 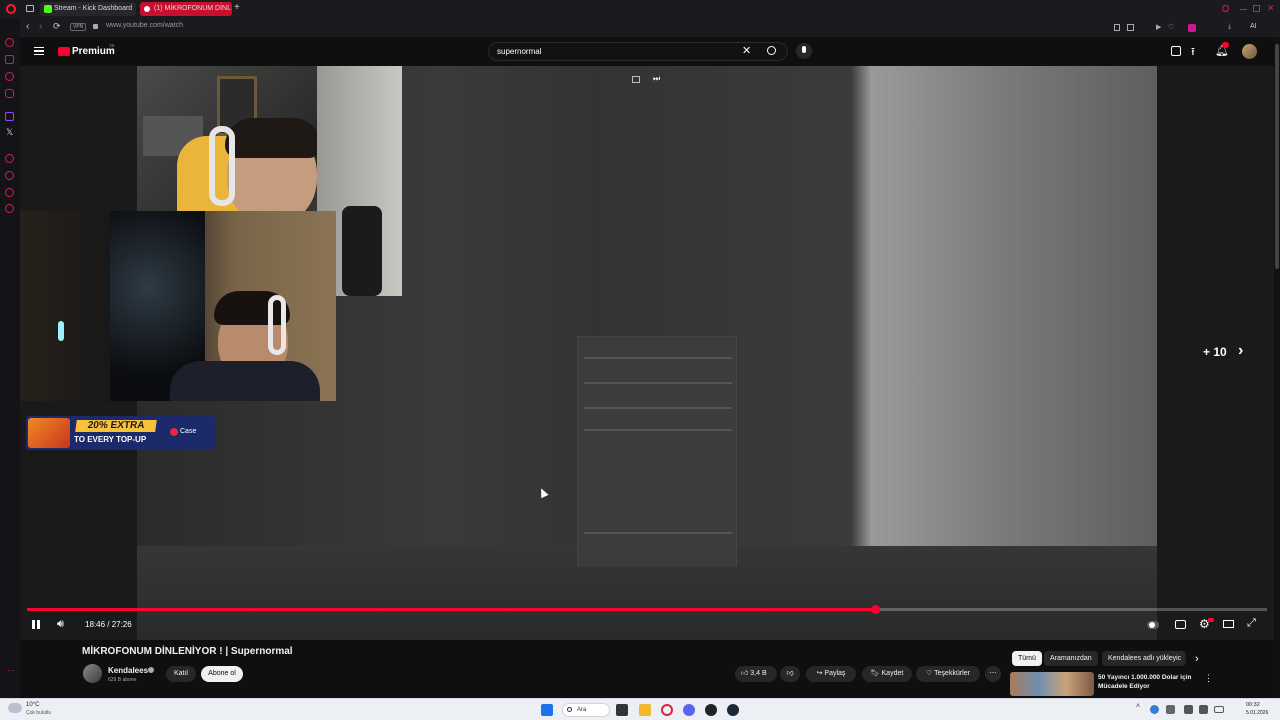 What do you see at coordinates (1228, 624) in the screenshot?
I see `theater-mode-icon` at bounding box center [1228, 624].